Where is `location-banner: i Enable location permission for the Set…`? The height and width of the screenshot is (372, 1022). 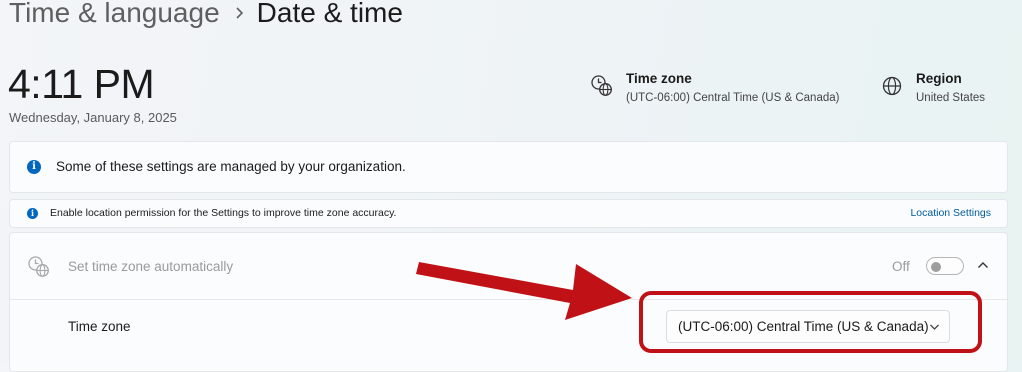 location-banner: i Enable location permission for the Set… is located at coordinates (508, 213).